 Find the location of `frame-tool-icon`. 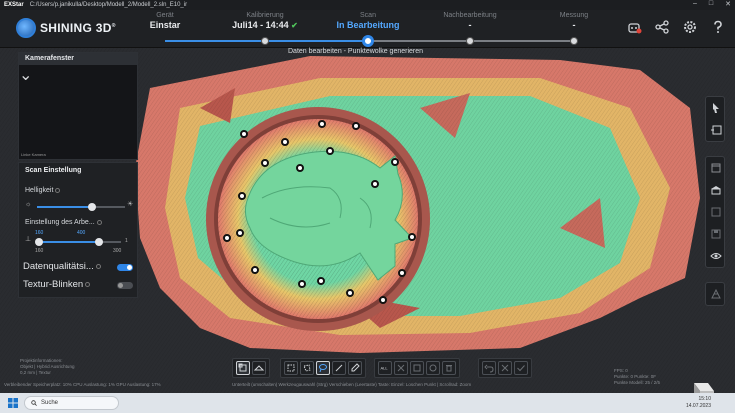

frame-tool-icon is located at coordinates (716, 130).